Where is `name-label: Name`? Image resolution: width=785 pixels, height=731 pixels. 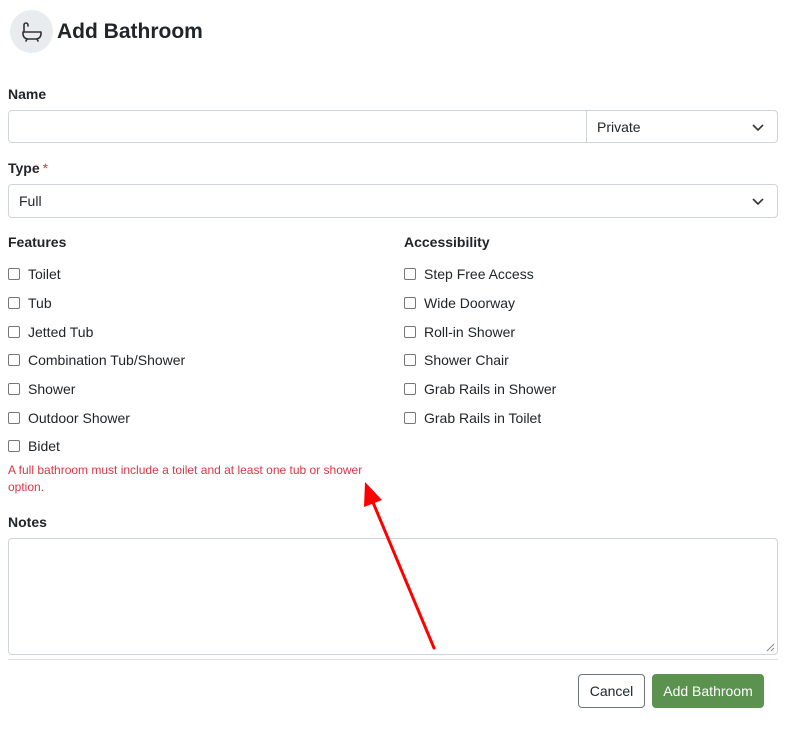 name-label: Name is located at coordinates (27, 94).